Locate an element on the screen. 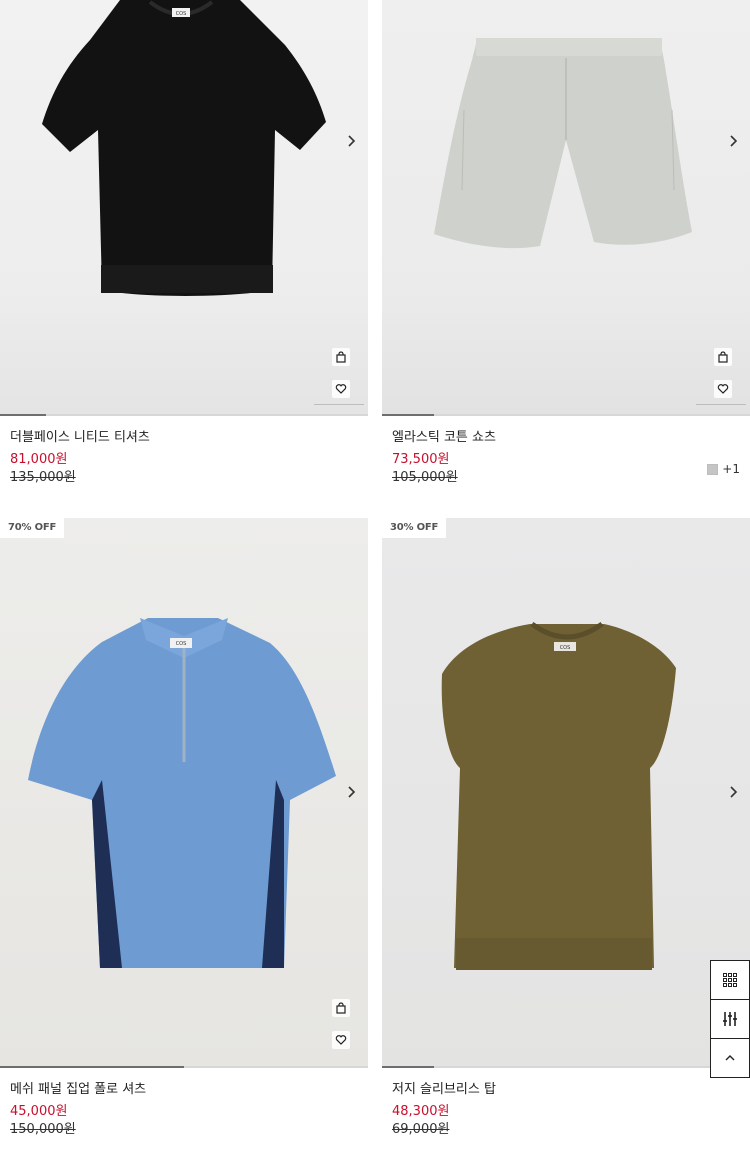 The width and height of the screenshot is (750, 1160). sale-price: 45,000원 is located at coordinates (39, 1111).